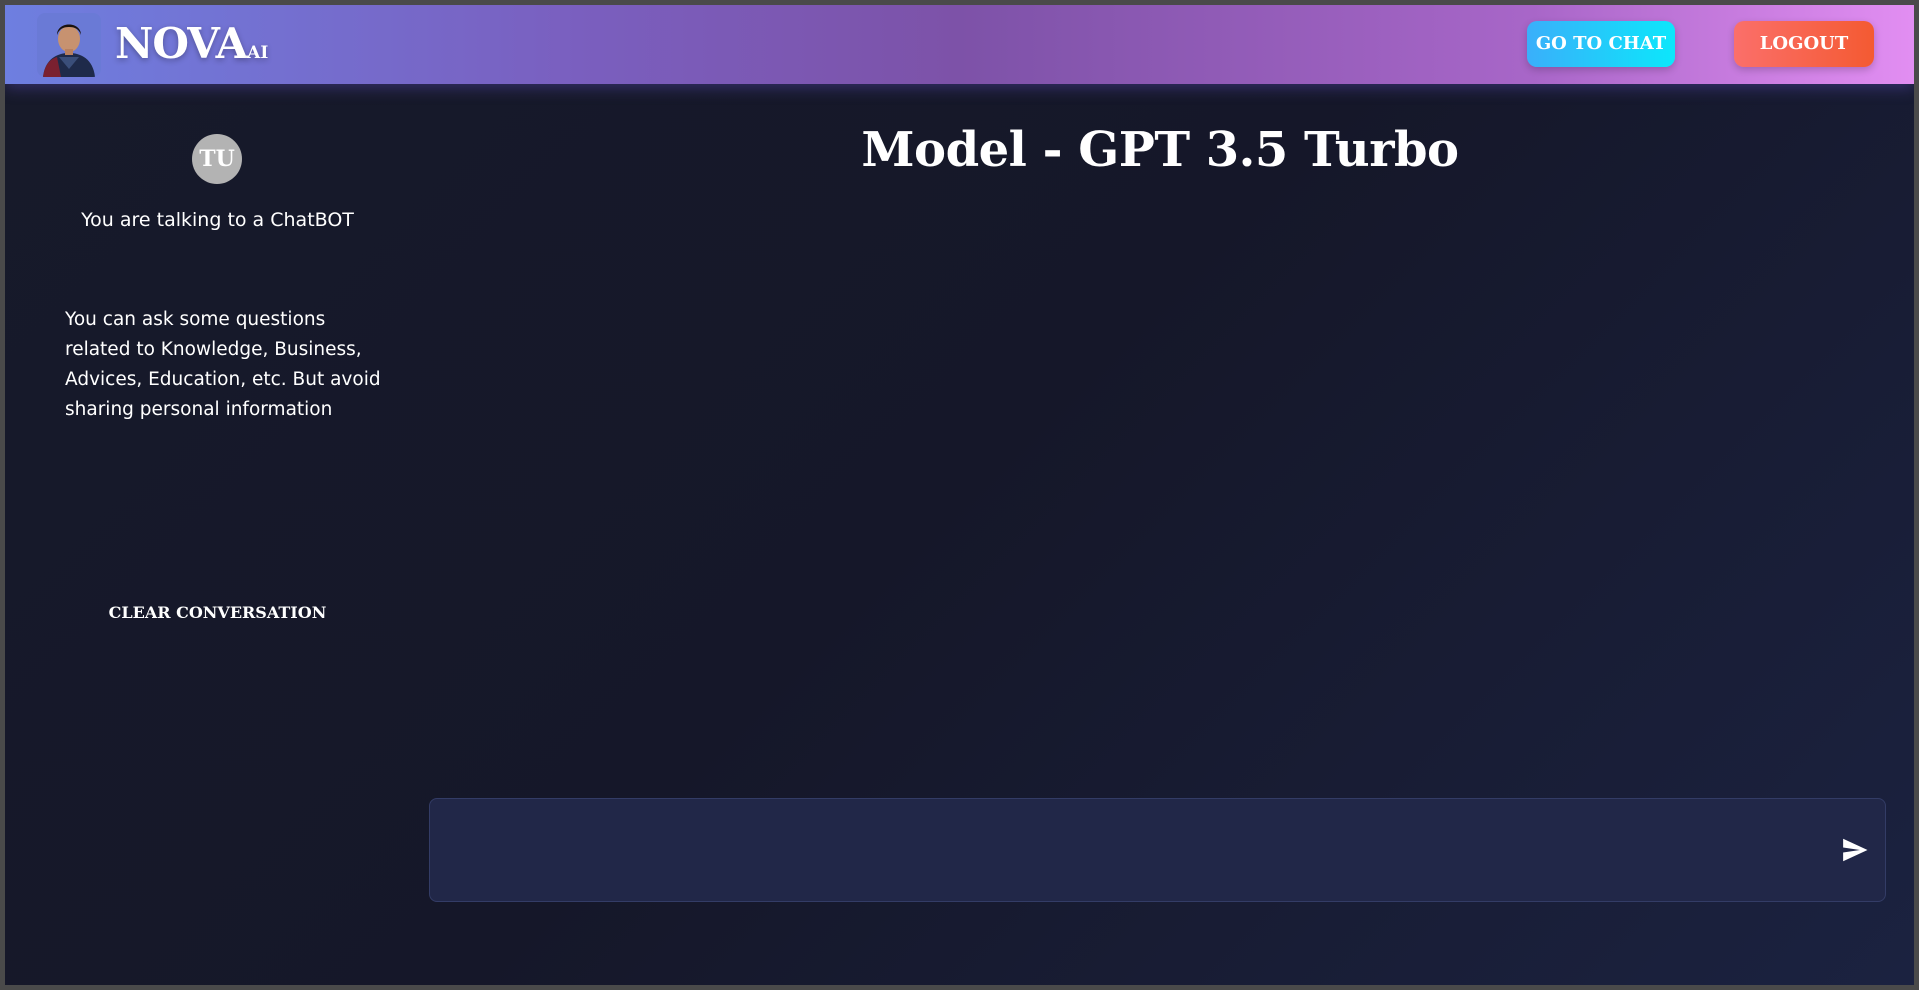  I want to click on brand-logo: NOVAAI, so click(191, 43).